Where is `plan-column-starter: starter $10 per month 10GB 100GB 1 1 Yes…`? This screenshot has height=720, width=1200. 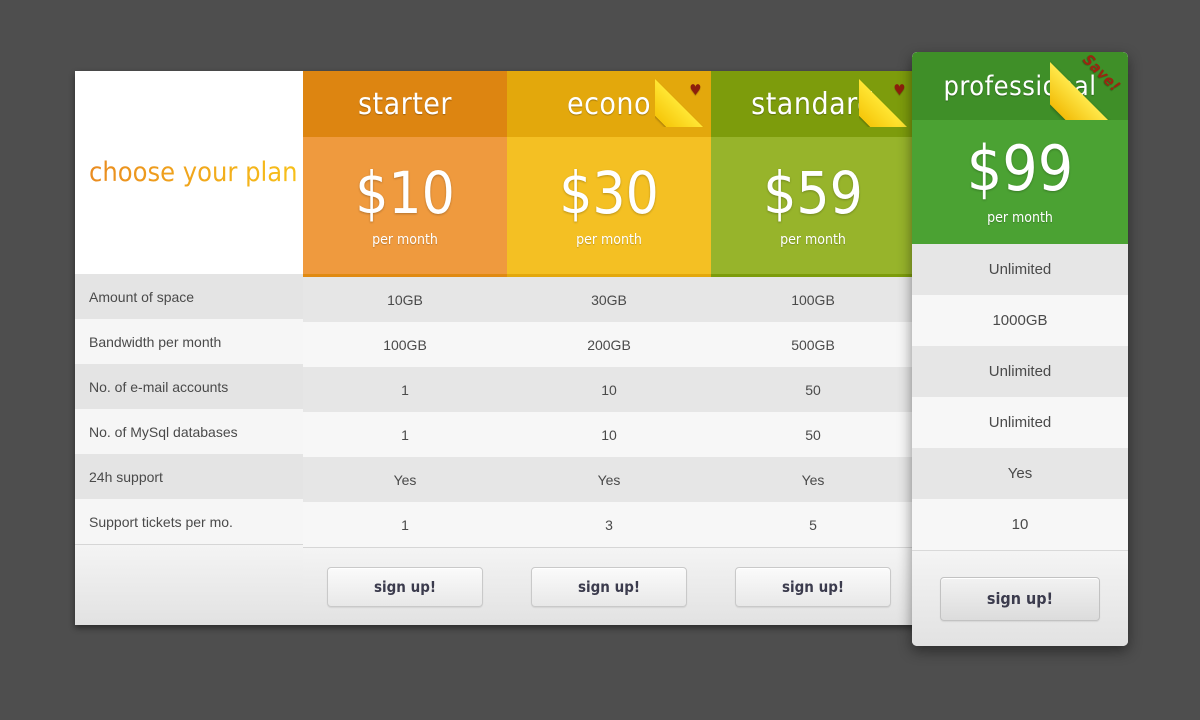 plan-column-starter: starter $10 per month 10GB 100GB 1 1 Yes… is located at coordinates (405, 348).